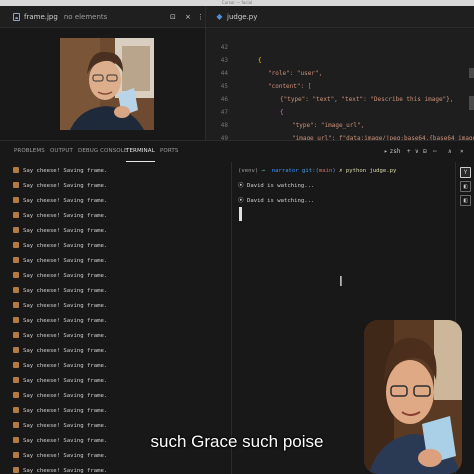 The width and height of the screenshot is (474, 474). What do you see at coordinates (248, 171) in the screenshot?
I see `venv-label: (venv)` at bounding box center [248, 171].